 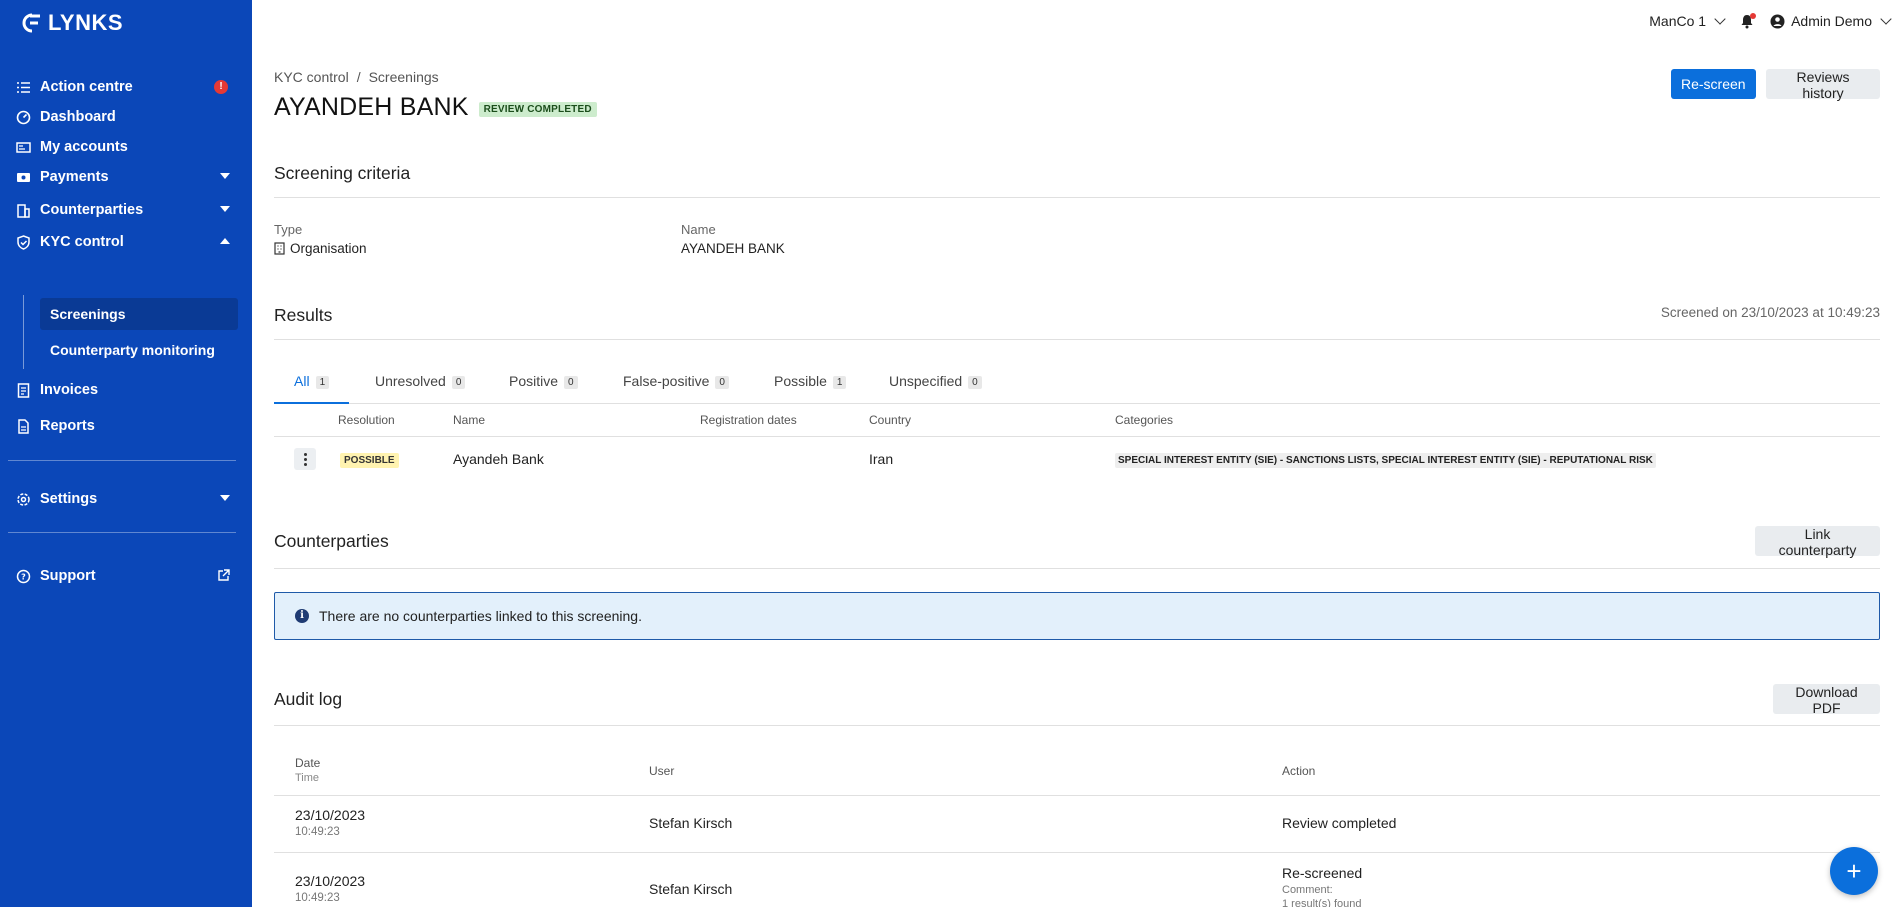 I want to click on sidebar-item-dashboard: Dashboard, so click(x=126, y=117).